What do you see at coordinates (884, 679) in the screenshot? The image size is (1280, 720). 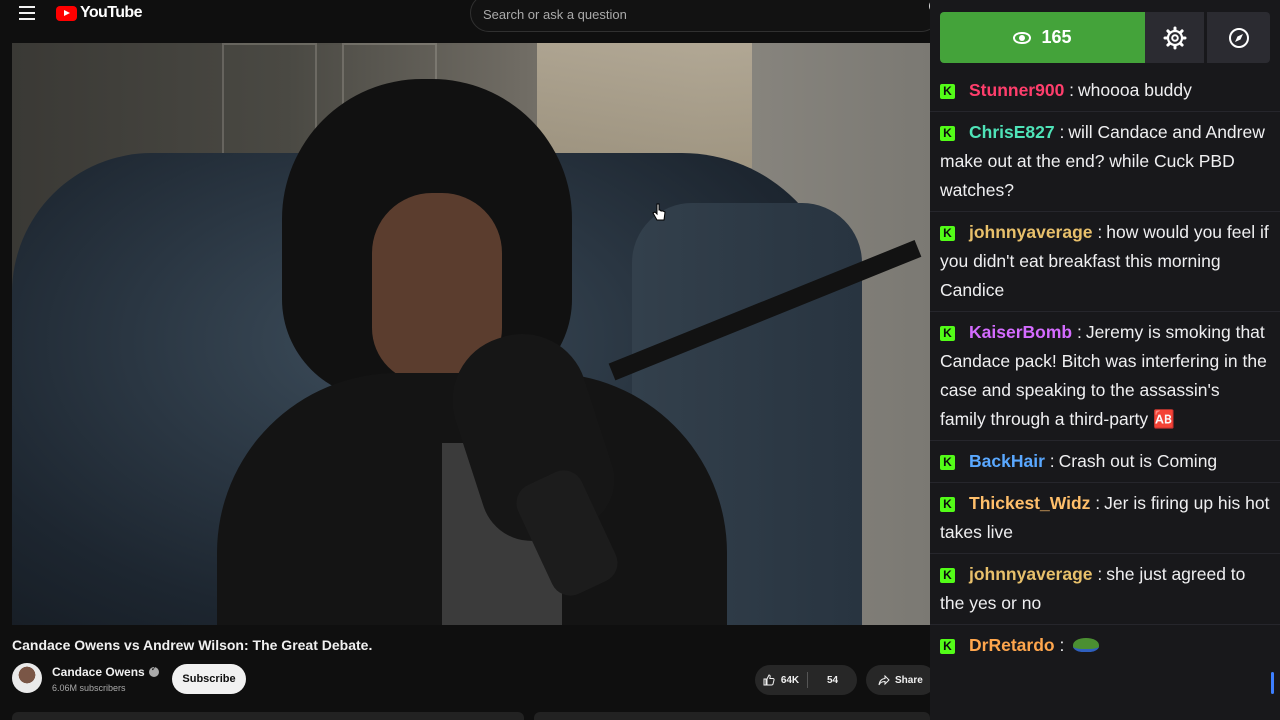 I see `share-icon` at bounding box center [884, 679].